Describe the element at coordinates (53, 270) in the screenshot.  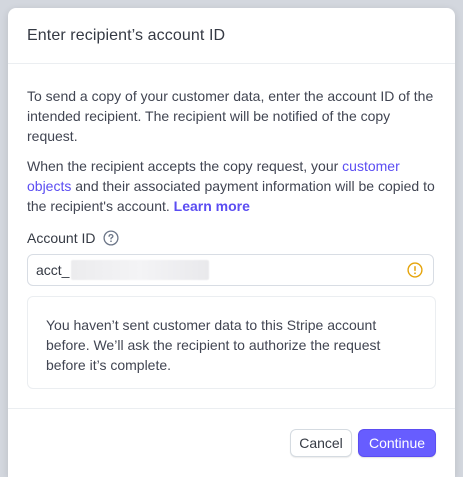
I see `account-id-value: acct_` at that location.